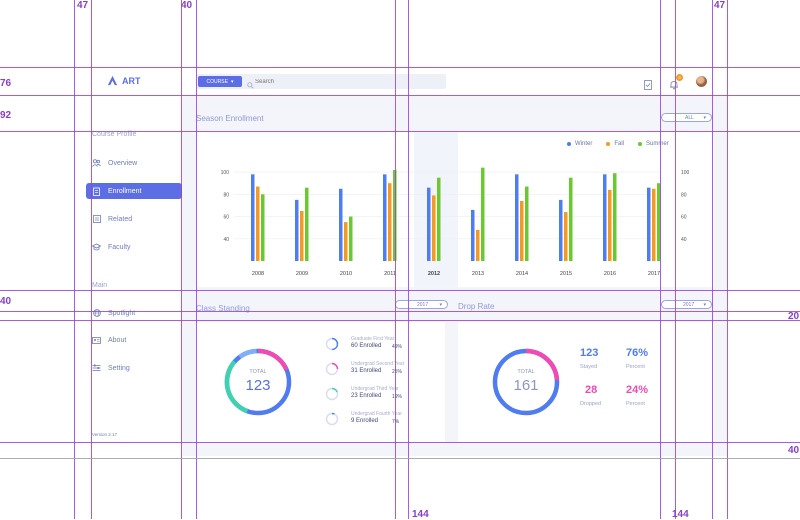  I want to click on drop-rate-total: 161, so click(526, 385).